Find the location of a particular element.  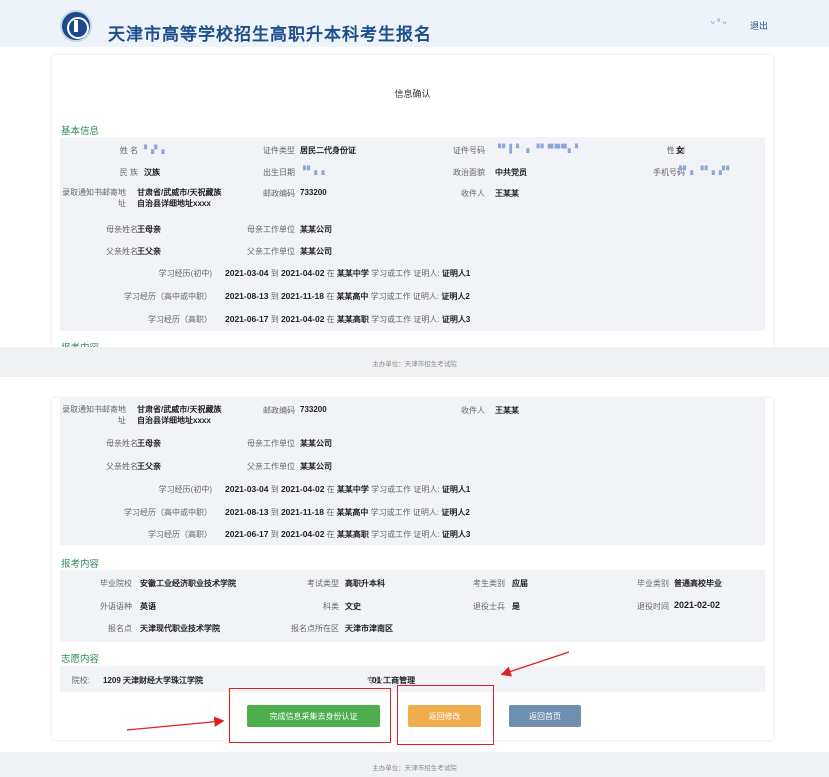

arrow-to-complete-button is located at coordinates (175, 723).